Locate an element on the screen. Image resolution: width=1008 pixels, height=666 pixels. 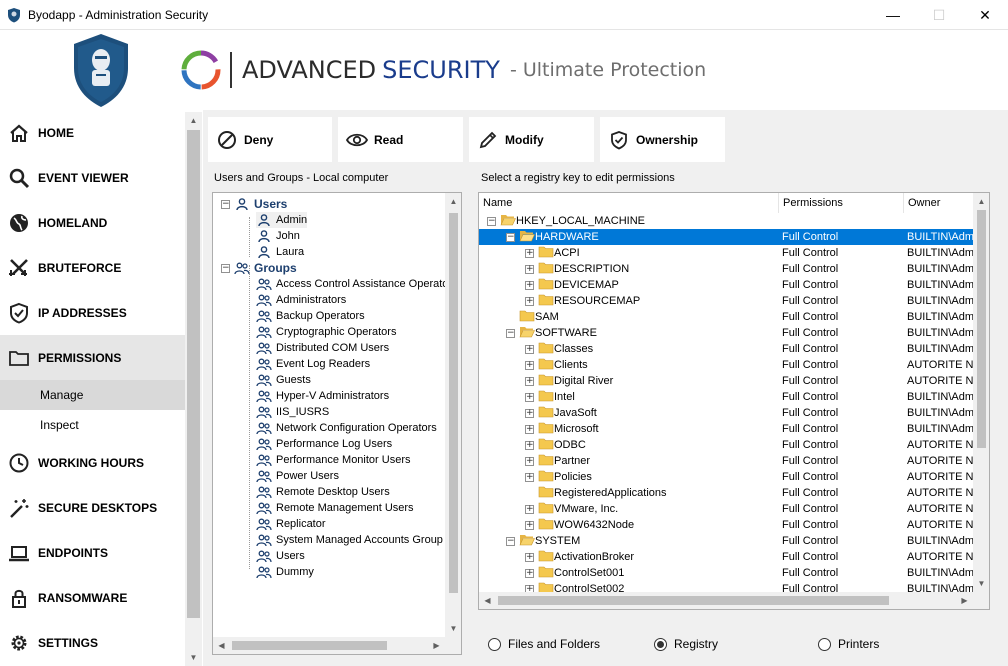
sidebar-item-ip-addresses: IP ADDRESSES is located at coordinates (92, 312).